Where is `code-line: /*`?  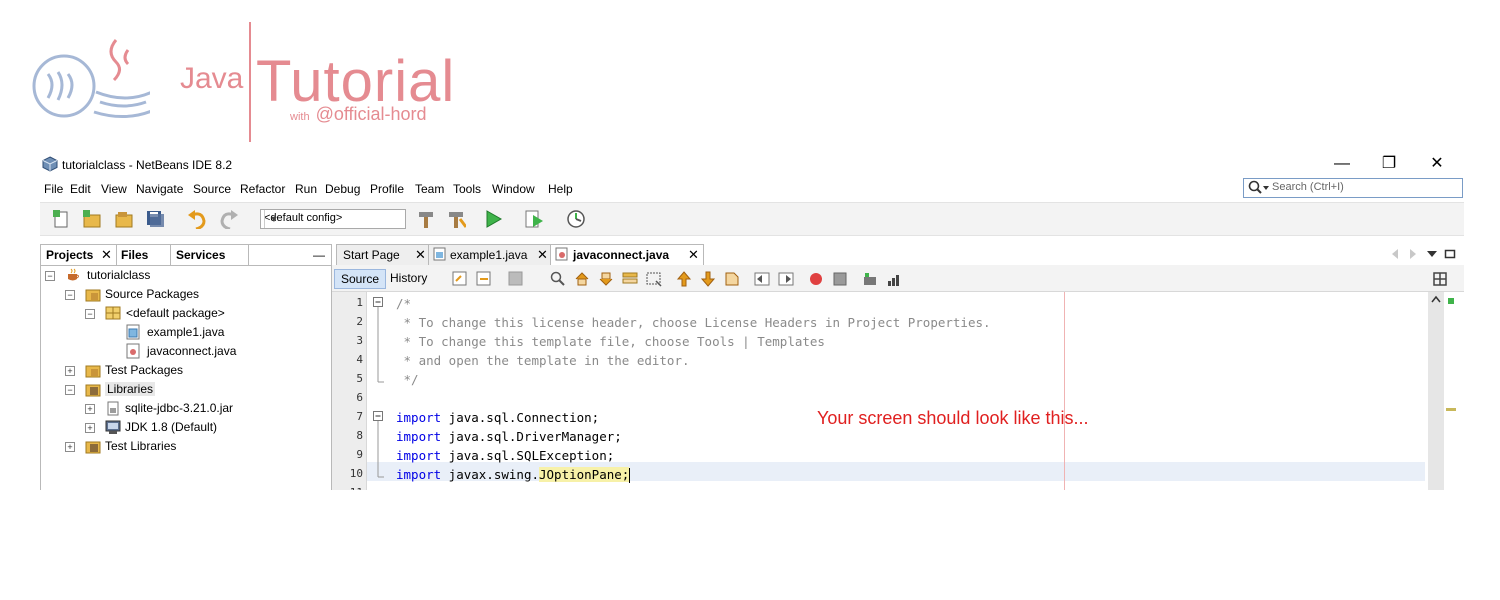 code-line: /* is located at coordinates (403, 303).